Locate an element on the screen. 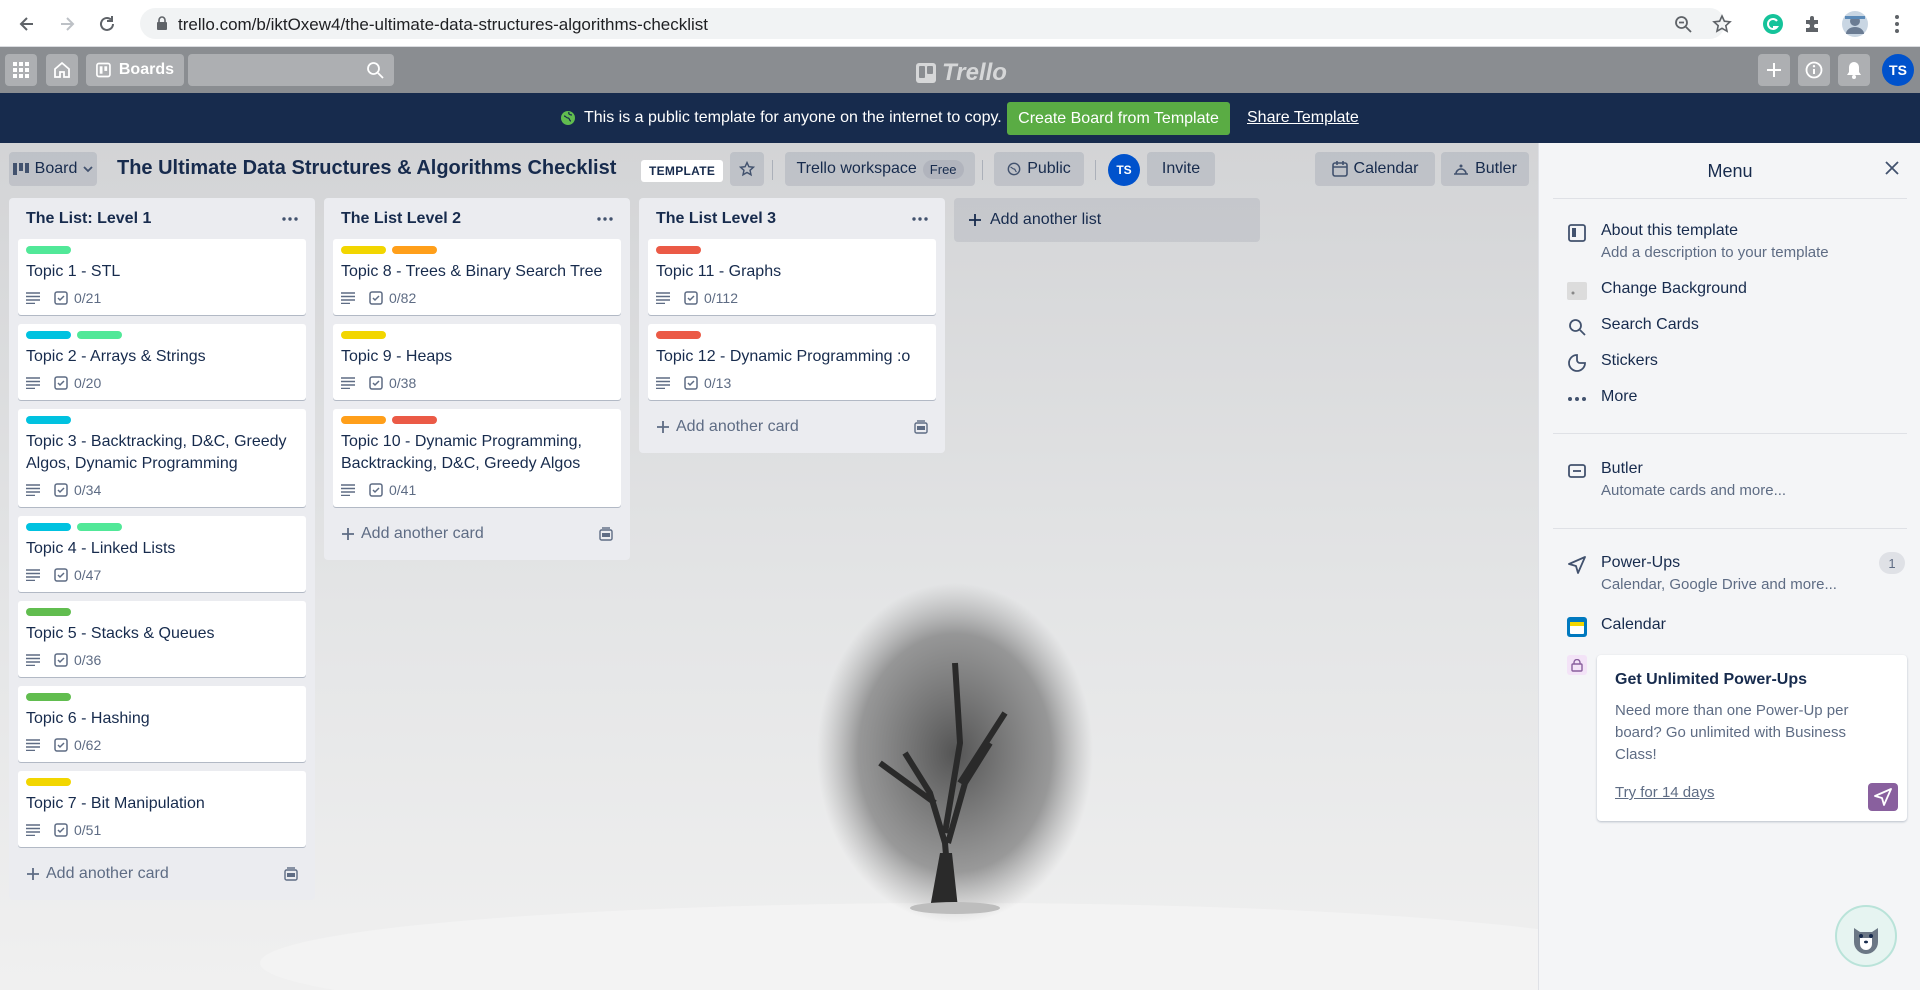 This screenshot has width=1920, height=990. forward-icon is located at coordinates (67, 24).